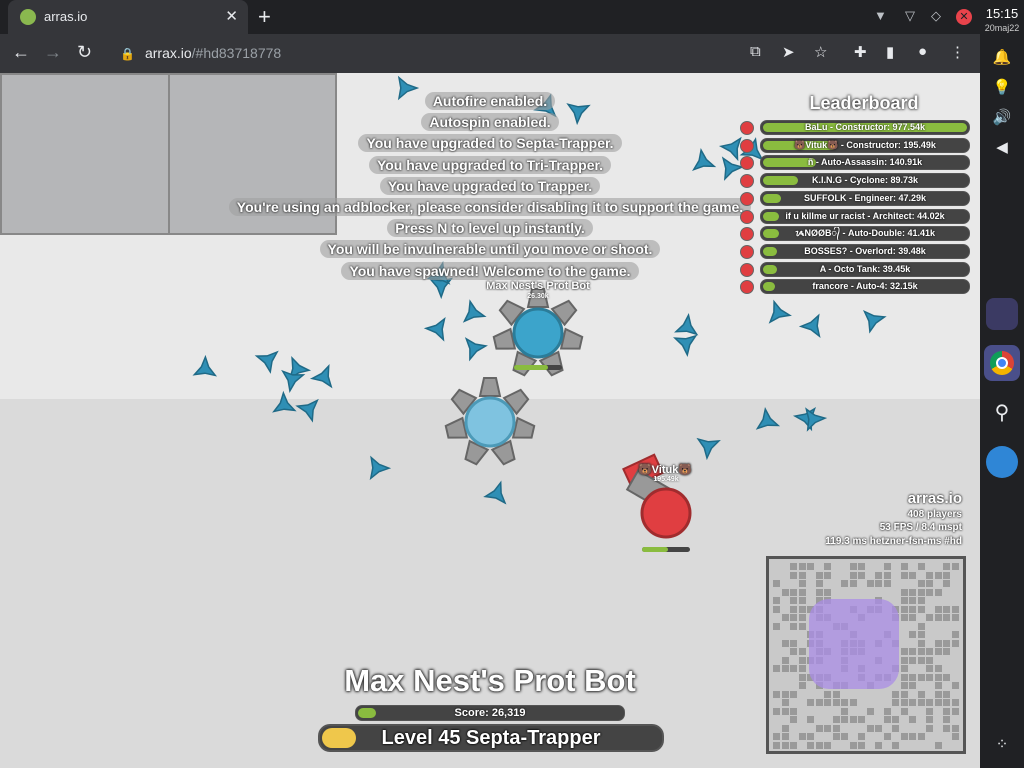 The width and height of the screenshot is (1024, 768). I want to click on files-dock-icon, so click(1002, 314).